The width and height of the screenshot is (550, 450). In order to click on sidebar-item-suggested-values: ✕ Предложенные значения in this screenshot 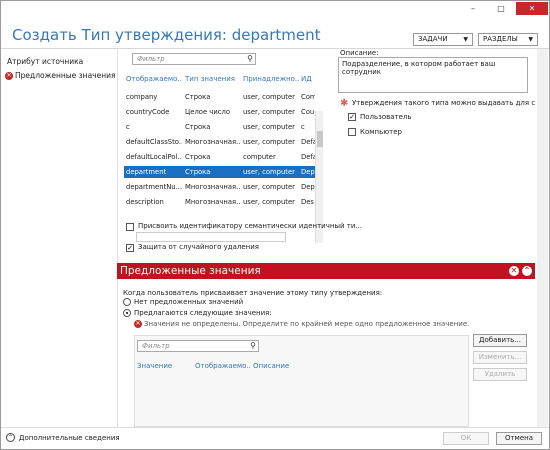, I will do `click(60, 75)`.